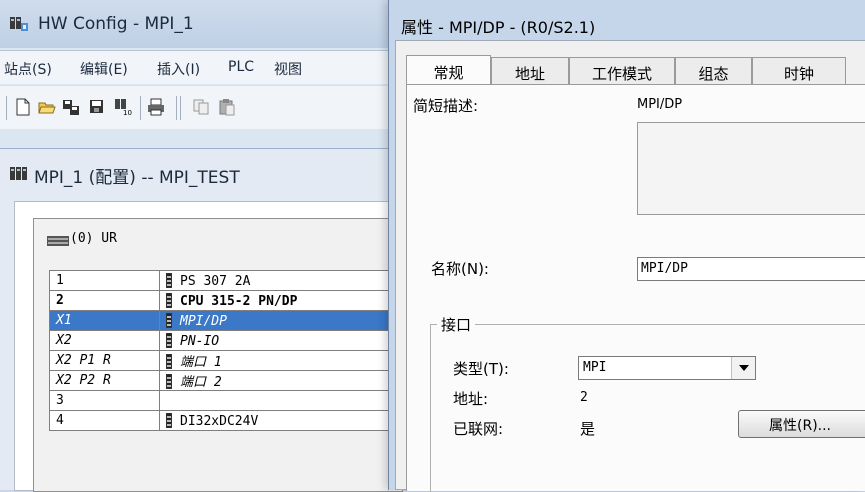 This screenshot has height=492, width=865. I want to click on svg-text: 10, so click(127, 112).